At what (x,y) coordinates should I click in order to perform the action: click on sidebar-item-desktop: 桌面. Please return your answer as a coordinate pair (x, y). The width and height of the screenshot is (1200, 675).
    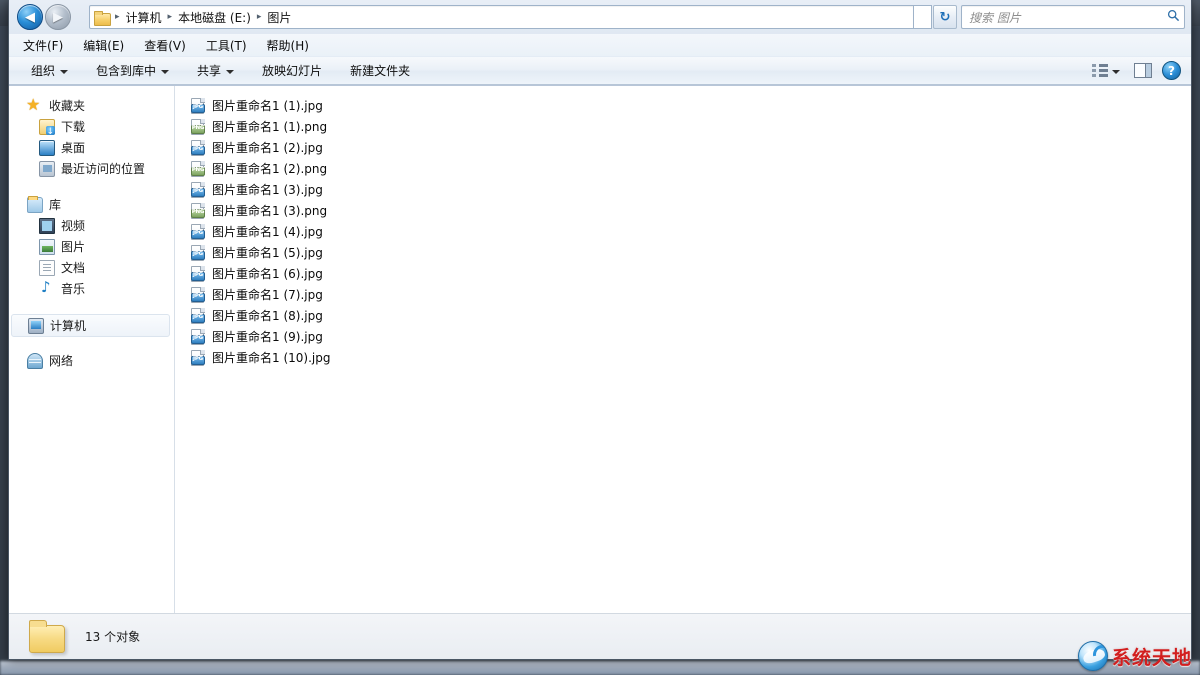
    Looking at the image, I should click on (91, 147).